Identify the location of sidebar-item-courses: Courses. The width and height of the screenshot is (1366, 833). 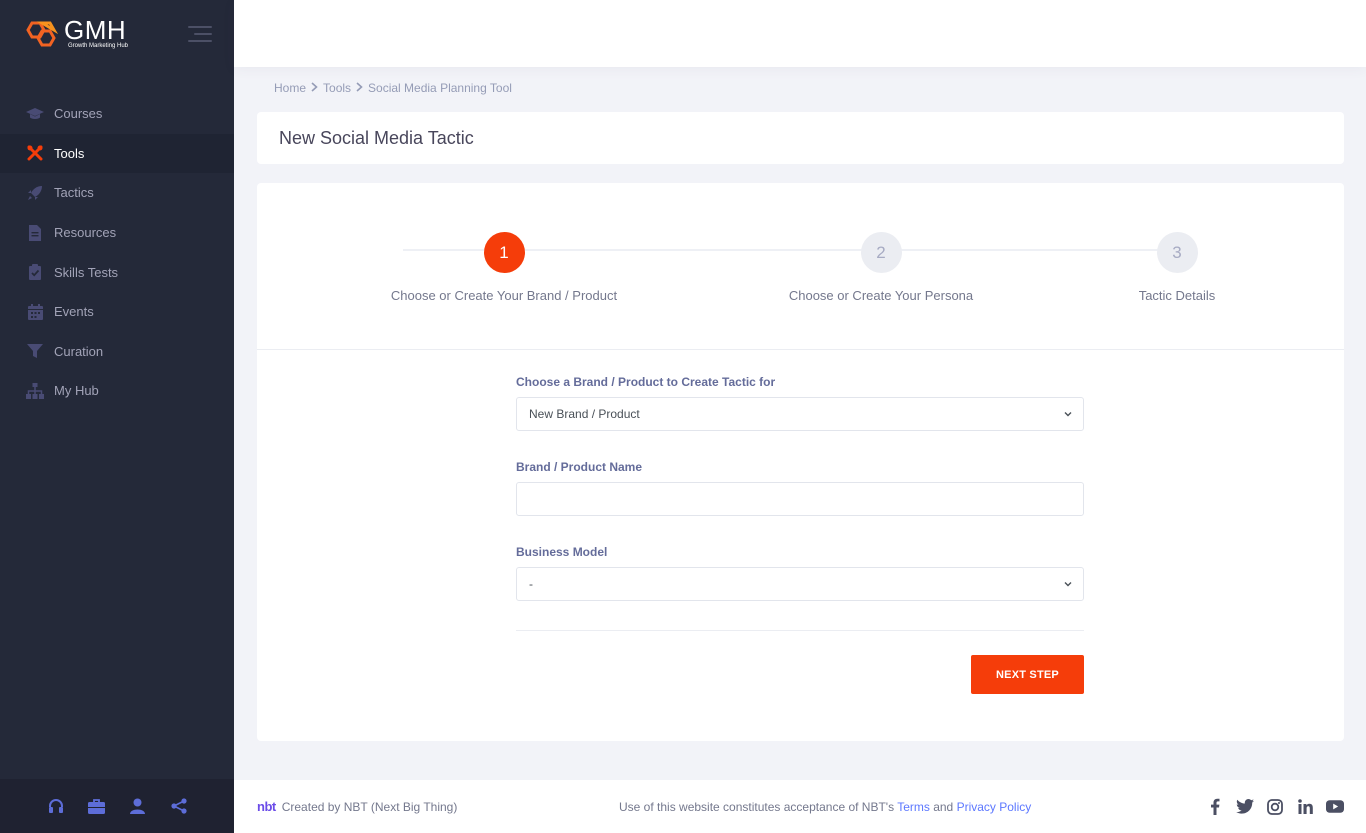
(117, 114).